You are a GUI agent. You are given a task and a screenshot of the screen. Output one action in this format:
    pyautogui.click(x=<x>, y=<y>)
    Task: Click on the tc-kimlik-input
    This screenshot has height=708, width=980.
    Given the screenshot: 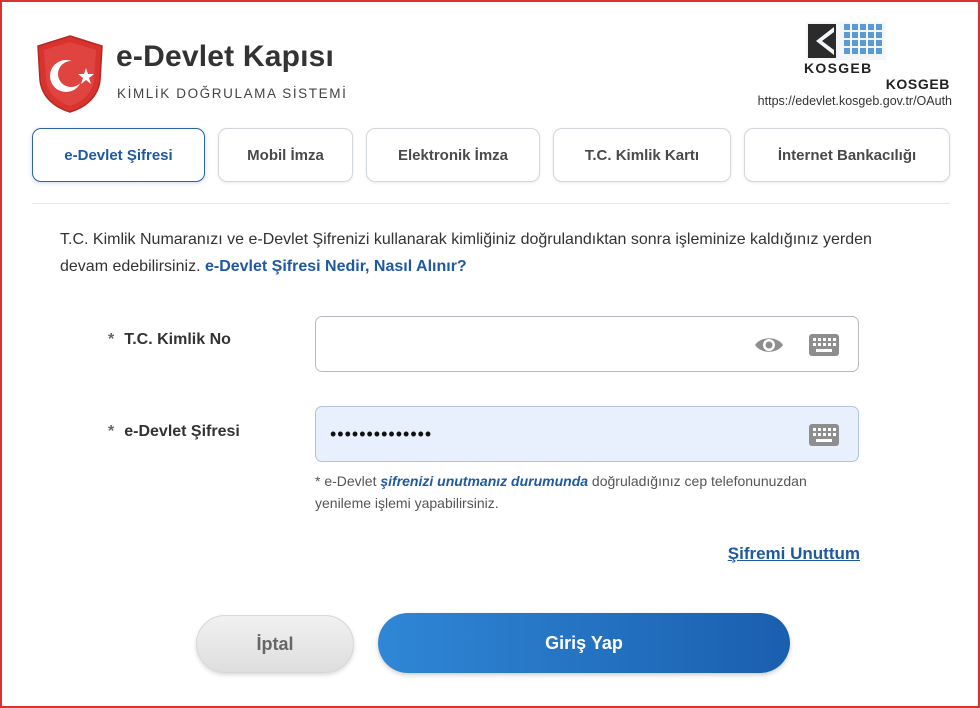 What is the action you would take?
    pyautogui.click(x=526, y=344)
    